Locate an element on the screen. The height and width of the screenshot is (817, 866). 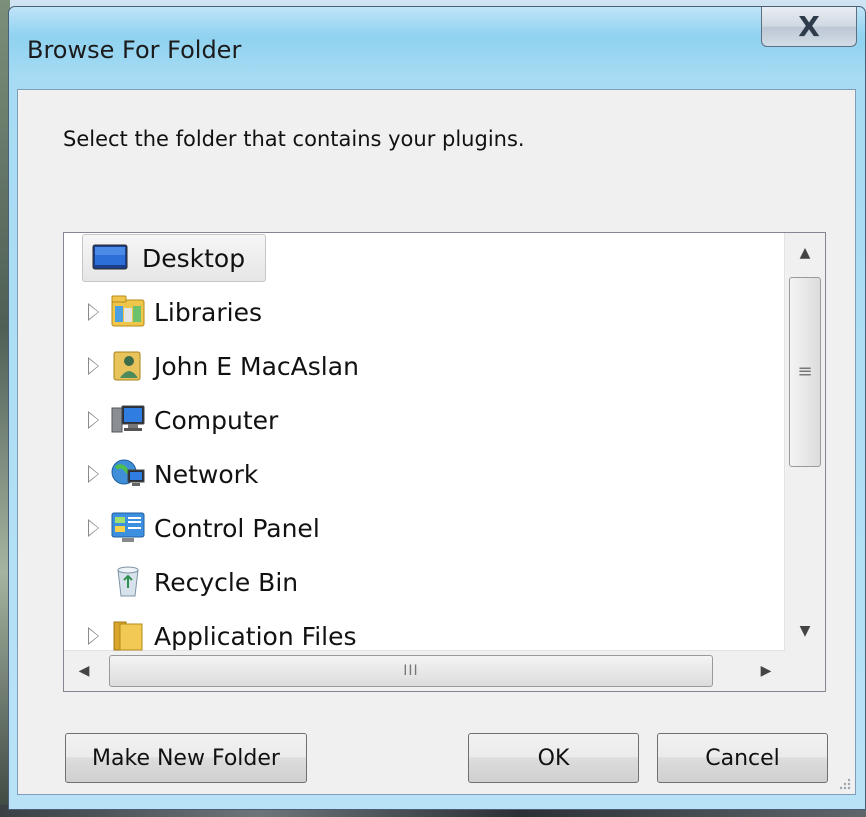
tree-item-label: Application Files is located at coordinates (255, 636).